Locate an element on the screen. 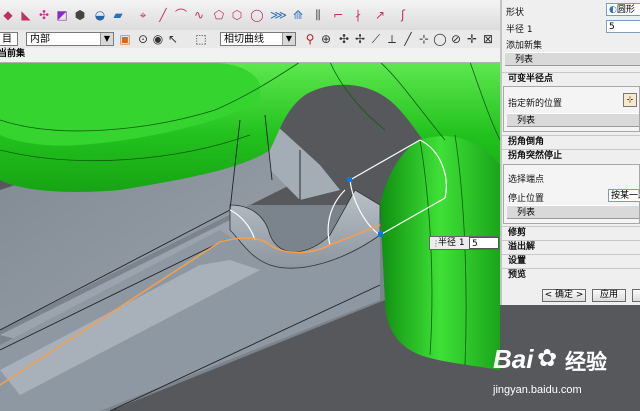  paw-icon: ✿ is located at coordinates (547, 358).